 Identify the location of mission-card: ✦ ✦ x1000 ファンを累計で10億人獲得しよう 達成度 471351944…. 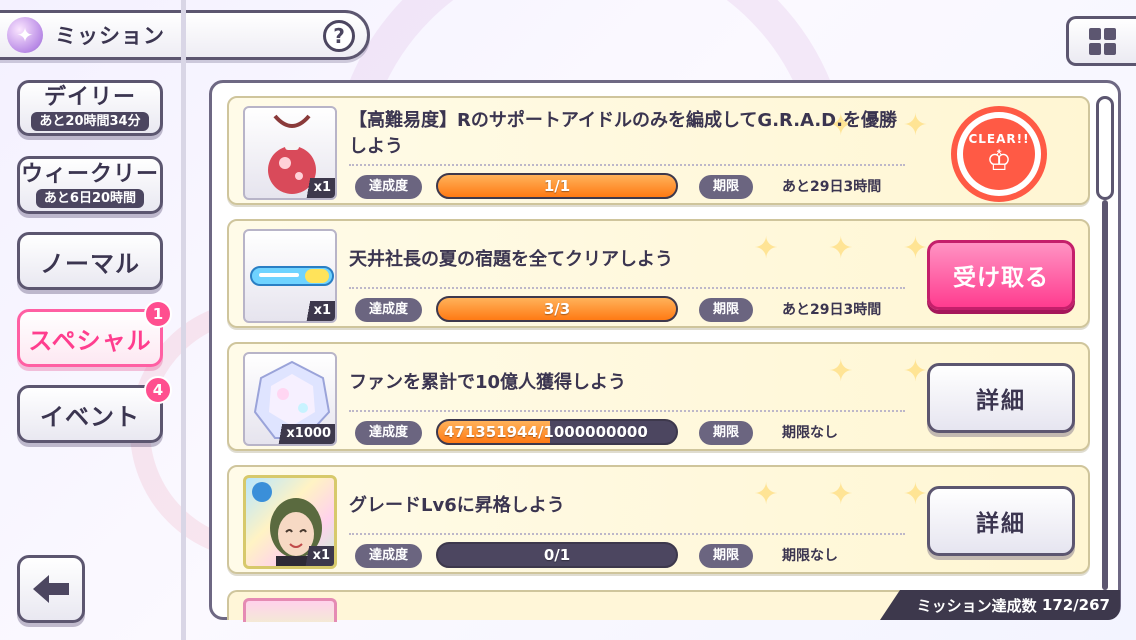
(658, 396).